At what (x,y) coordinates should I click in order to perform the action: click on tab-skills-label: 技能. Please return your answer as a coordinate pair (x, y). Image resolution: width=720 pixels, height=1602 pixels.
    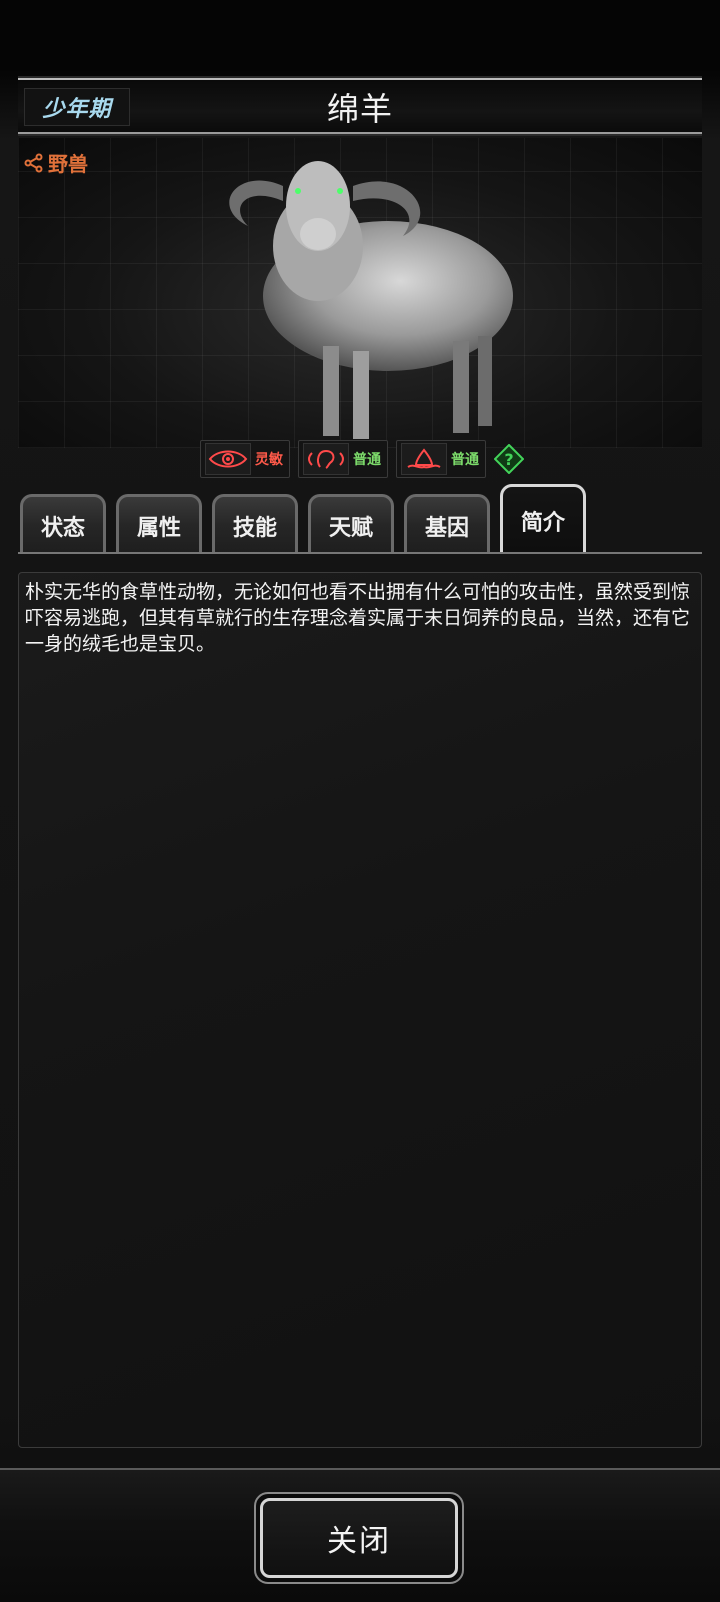
    Looking at the image, I should click on (254, 528).